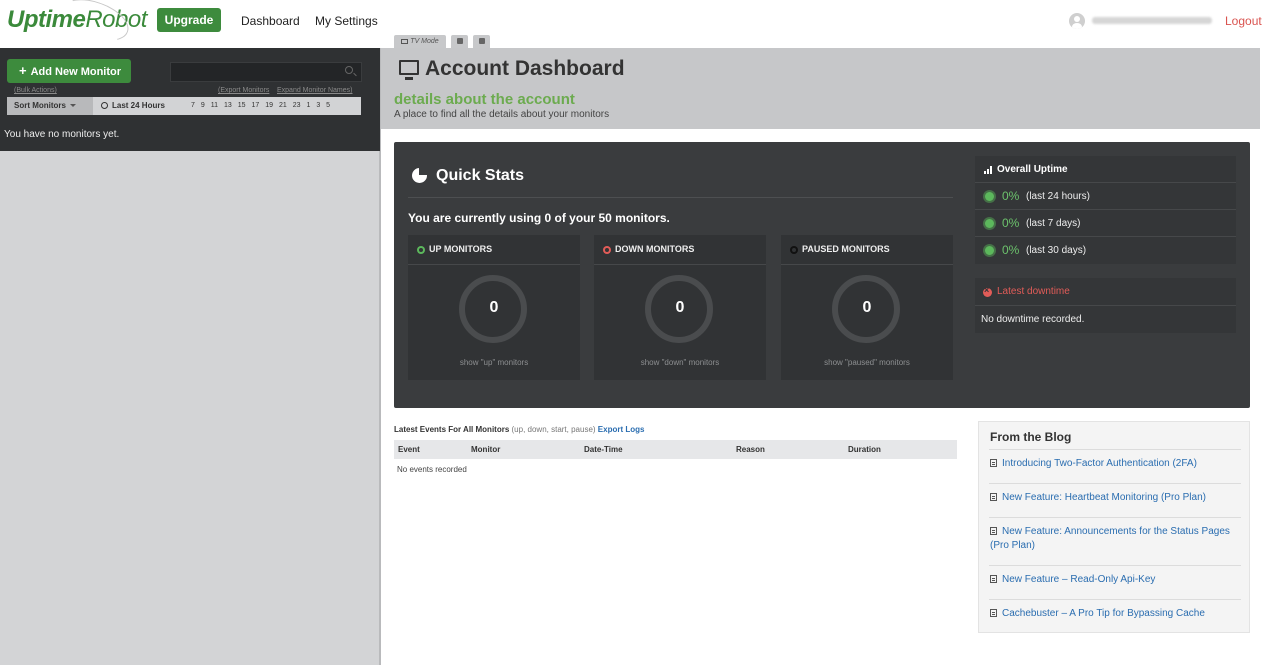 Image resolution: width=1268 pixels, height=665 pixels. What do you see at coordinates (189, 20) in the screenshot?
I see `upgrade-button: Upgrade` at bounding box center [189, 20].